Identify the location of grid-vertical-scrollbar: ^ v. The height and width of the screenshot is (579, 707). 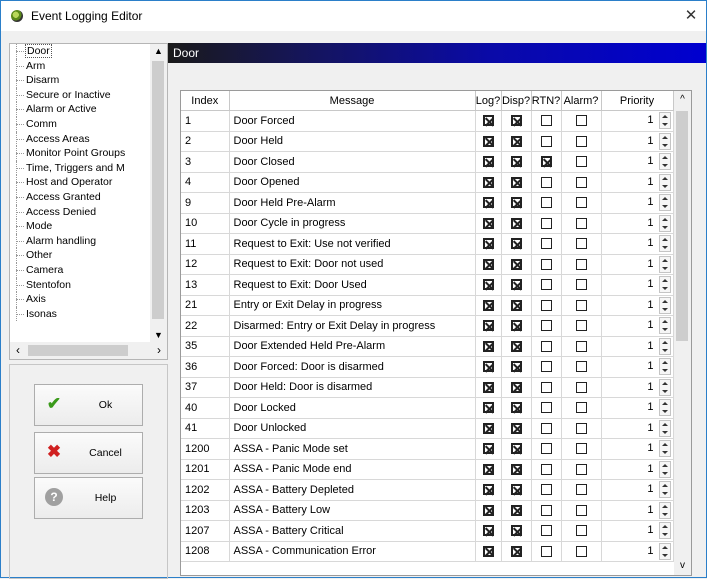
(682, 333).